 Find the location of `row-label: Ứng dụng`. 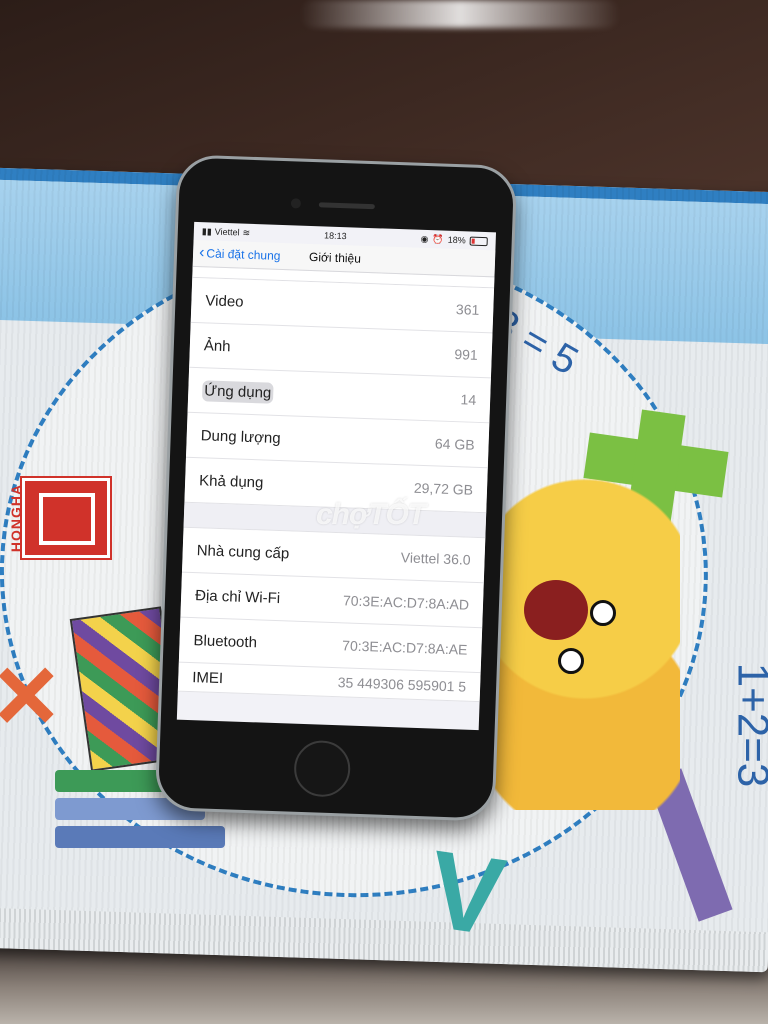

row-label: Ứng dụng is located at coordinates (237, 391).